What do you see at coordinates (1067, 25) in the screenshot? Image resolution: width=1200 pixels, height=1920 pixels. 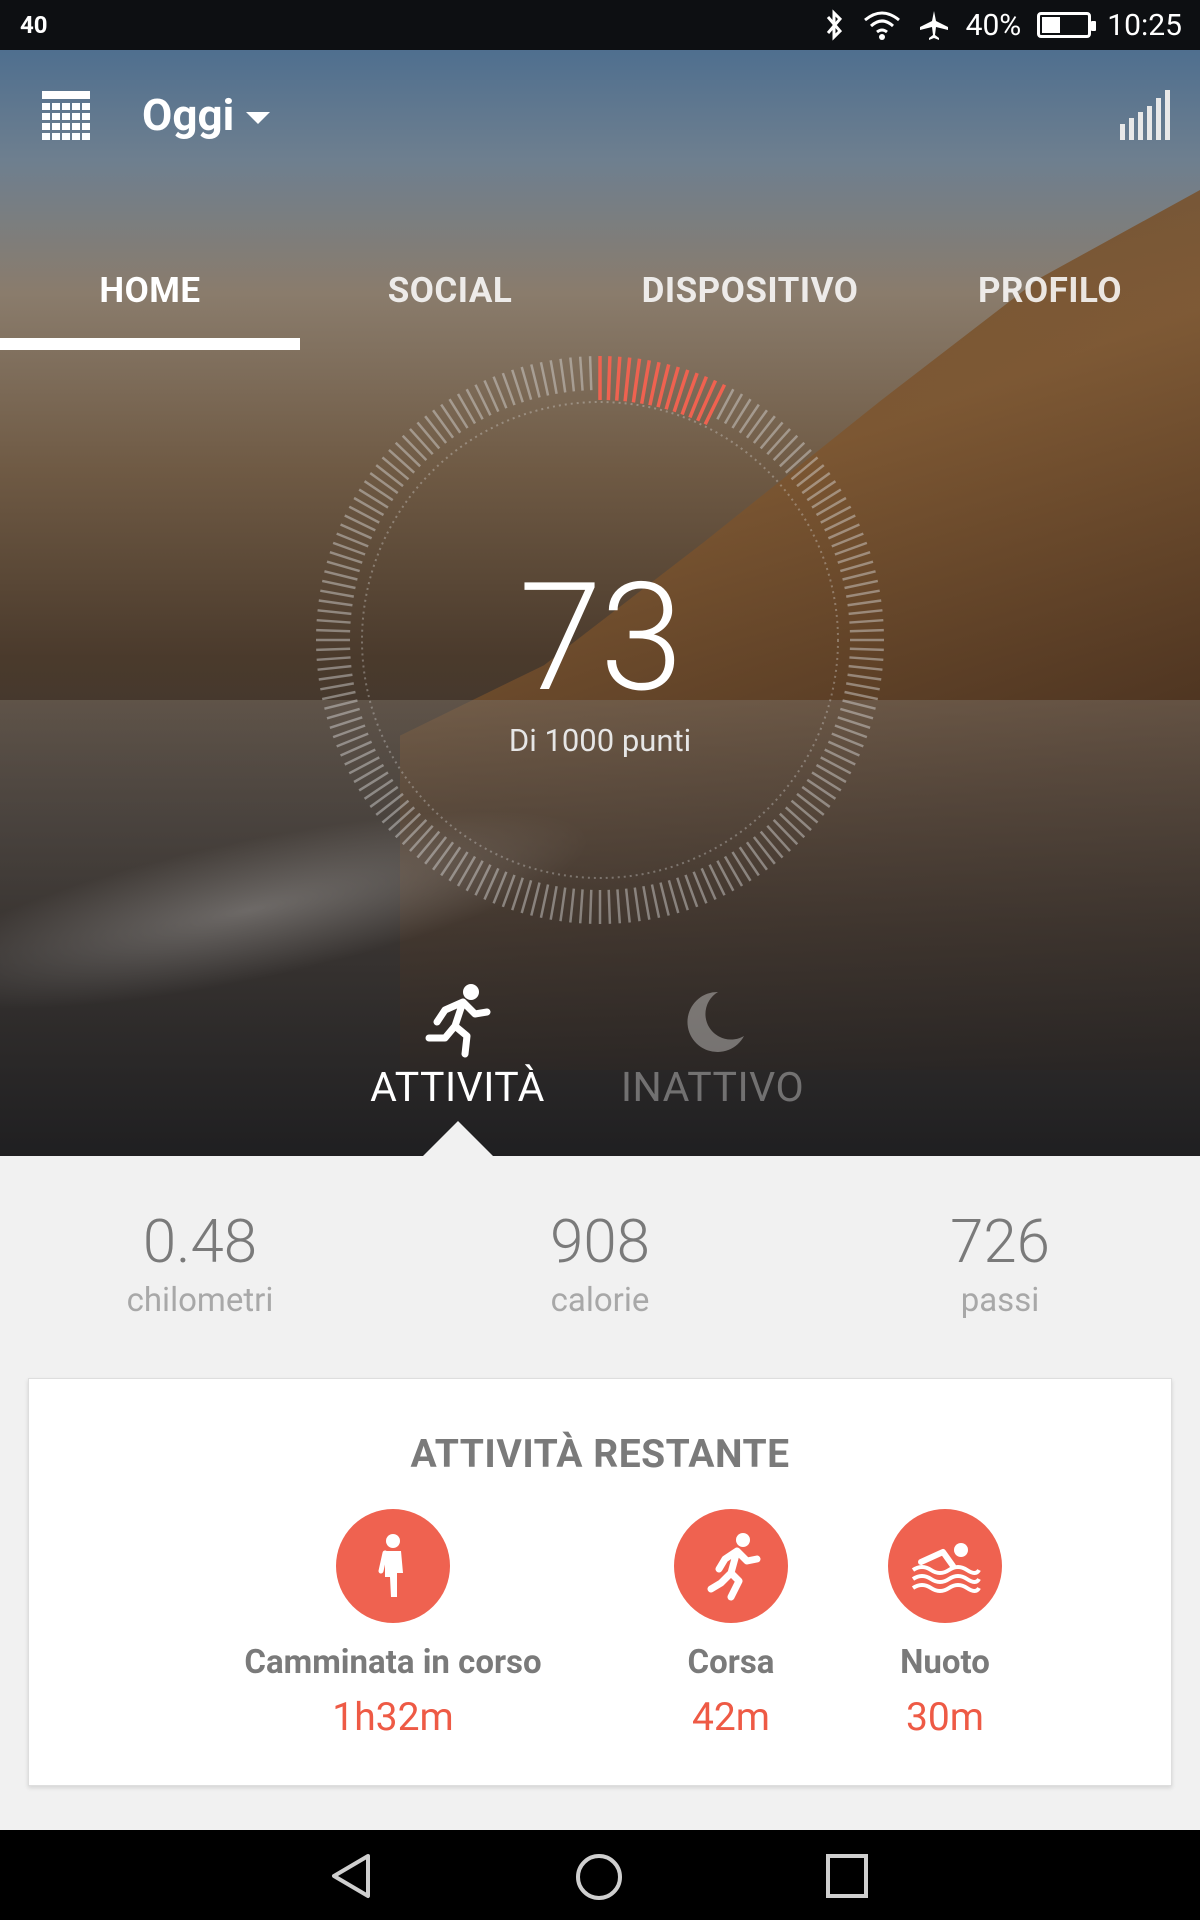 I see `battery-icon` at bounding box center [1067, 25].